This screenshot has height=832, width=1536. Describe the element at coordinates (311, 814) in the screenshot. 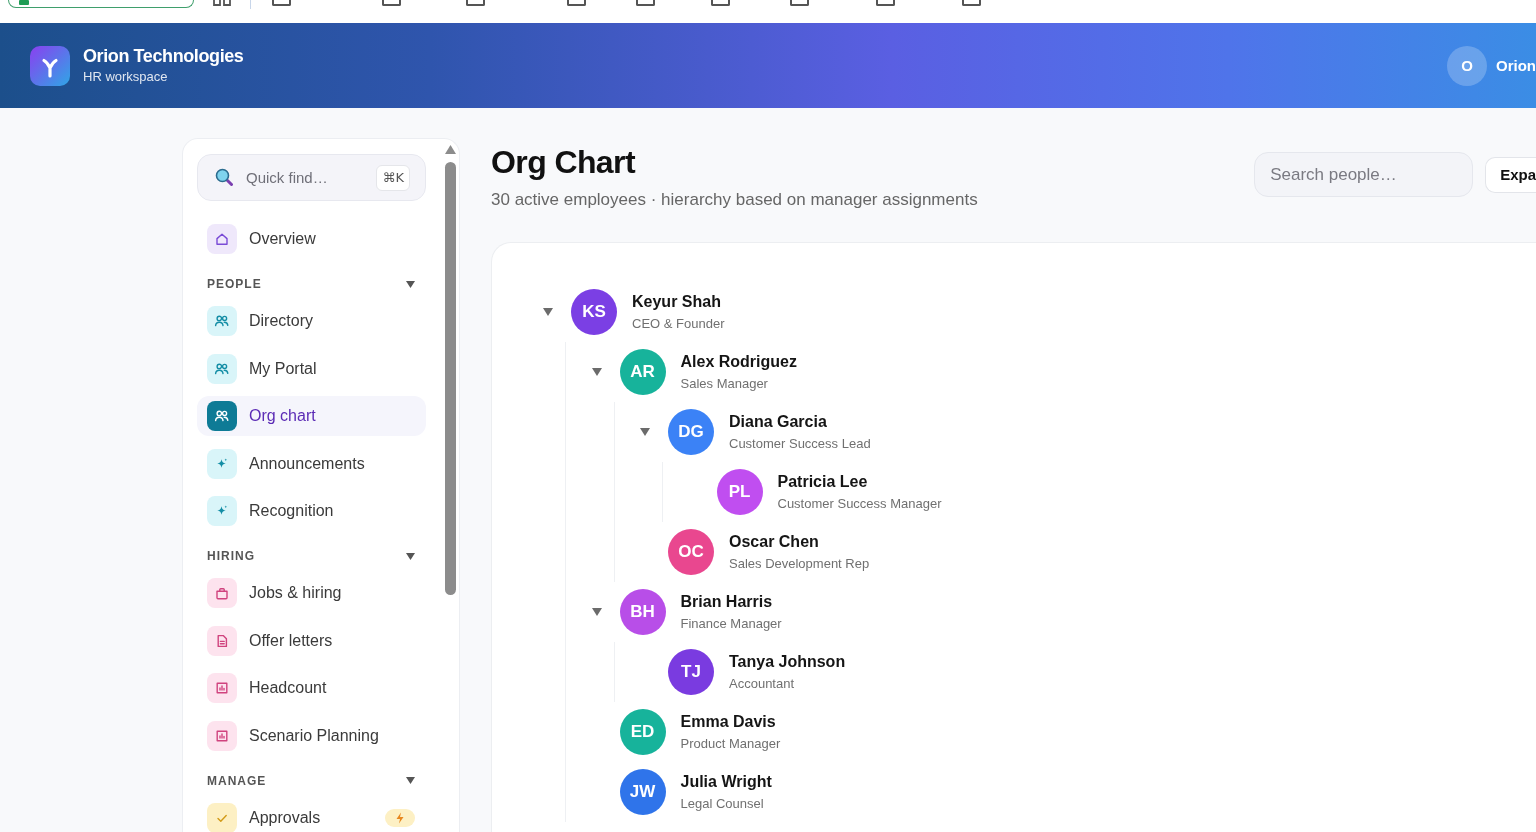

I see `nav-item: Approvals` at that location.